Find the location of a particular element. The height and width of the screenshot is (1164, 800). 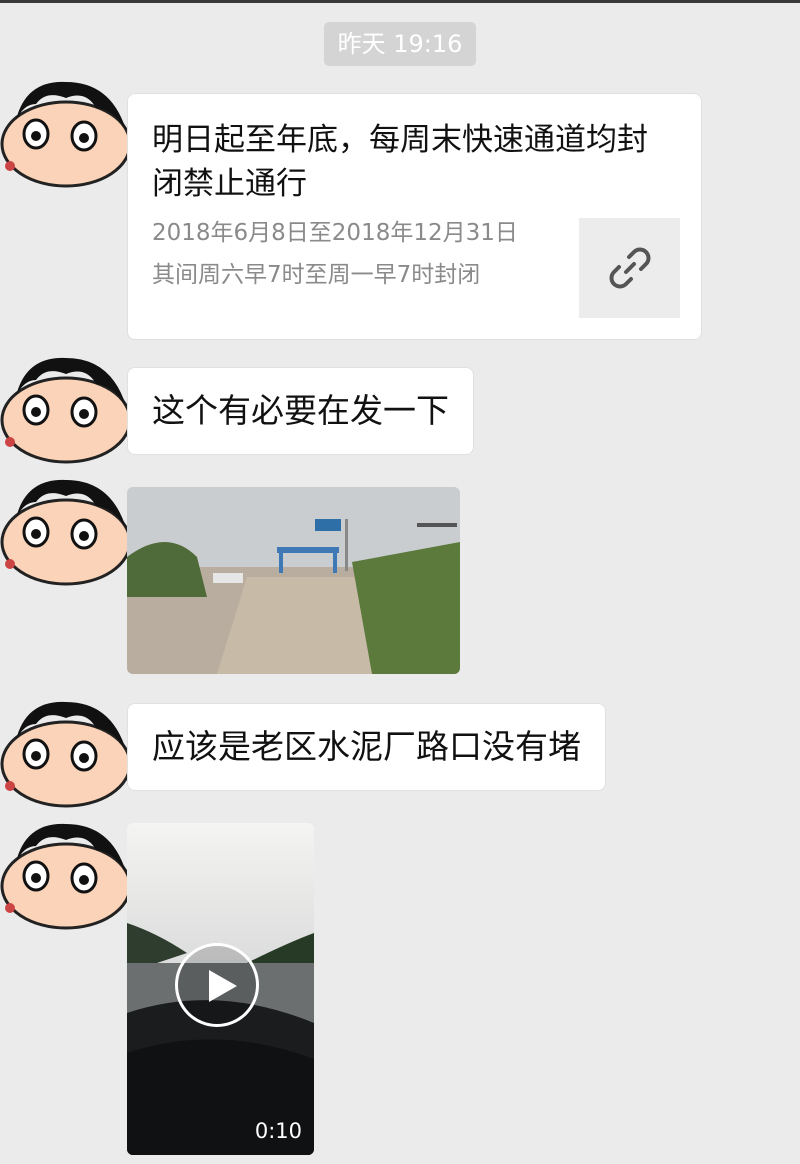

message-bubble: 应该是老区水泥厂路口没有堵 is located at coordinates (366, 747).